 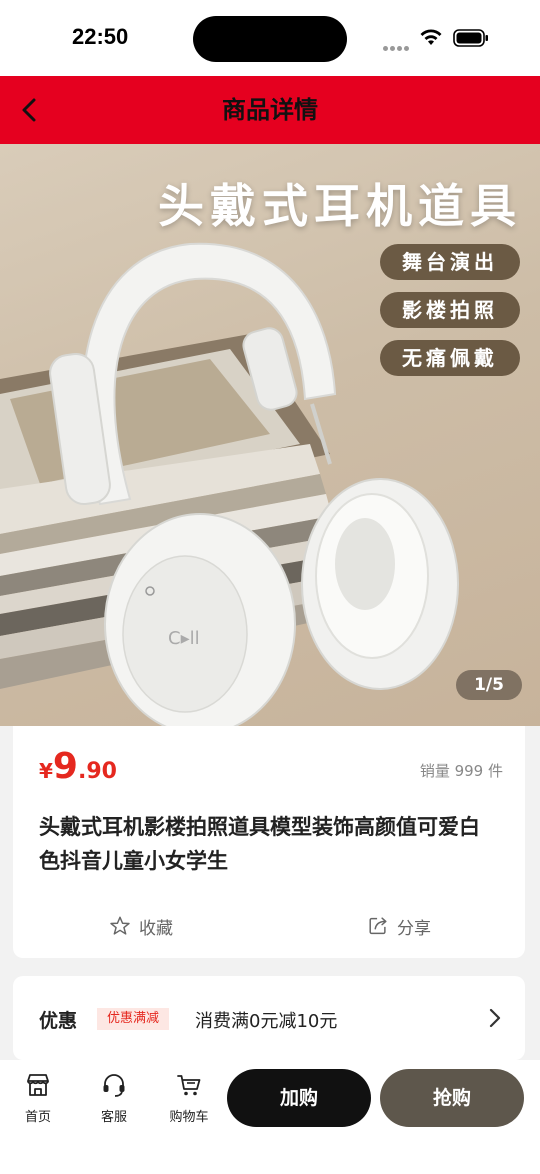 I want to click on promotion-text: 消费满0元减10元, so click(x=266, y=1021).